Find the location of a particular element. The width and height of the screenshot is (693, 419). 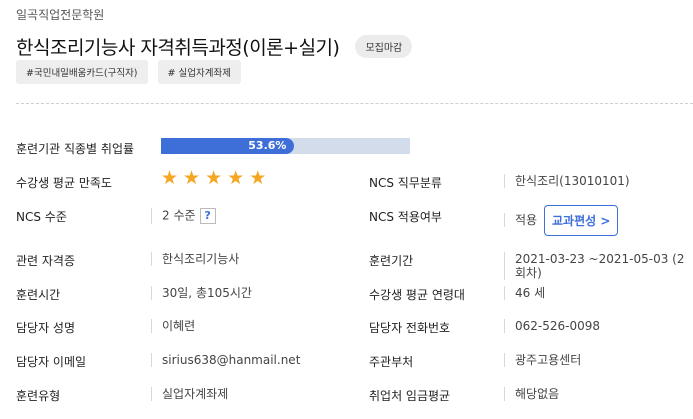

manager-email-value: sirius638@hanmail.net is located at coordinates (225, 360).